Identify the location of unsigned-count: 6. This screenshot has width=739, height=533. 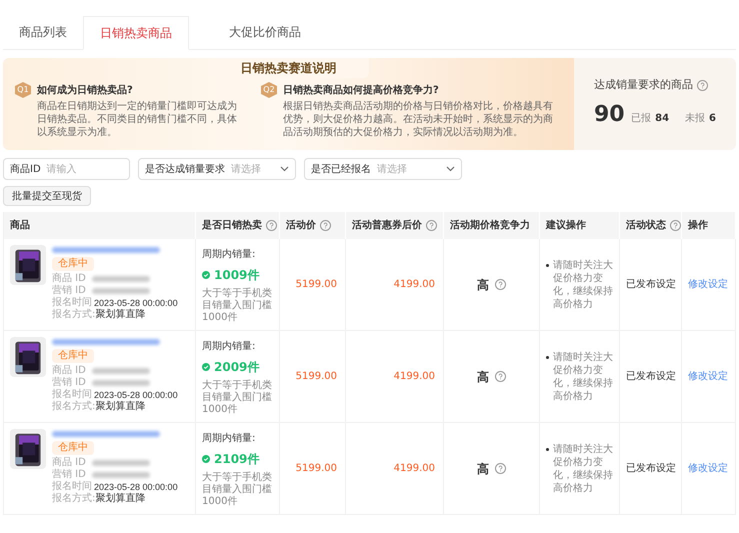
(712, 119).